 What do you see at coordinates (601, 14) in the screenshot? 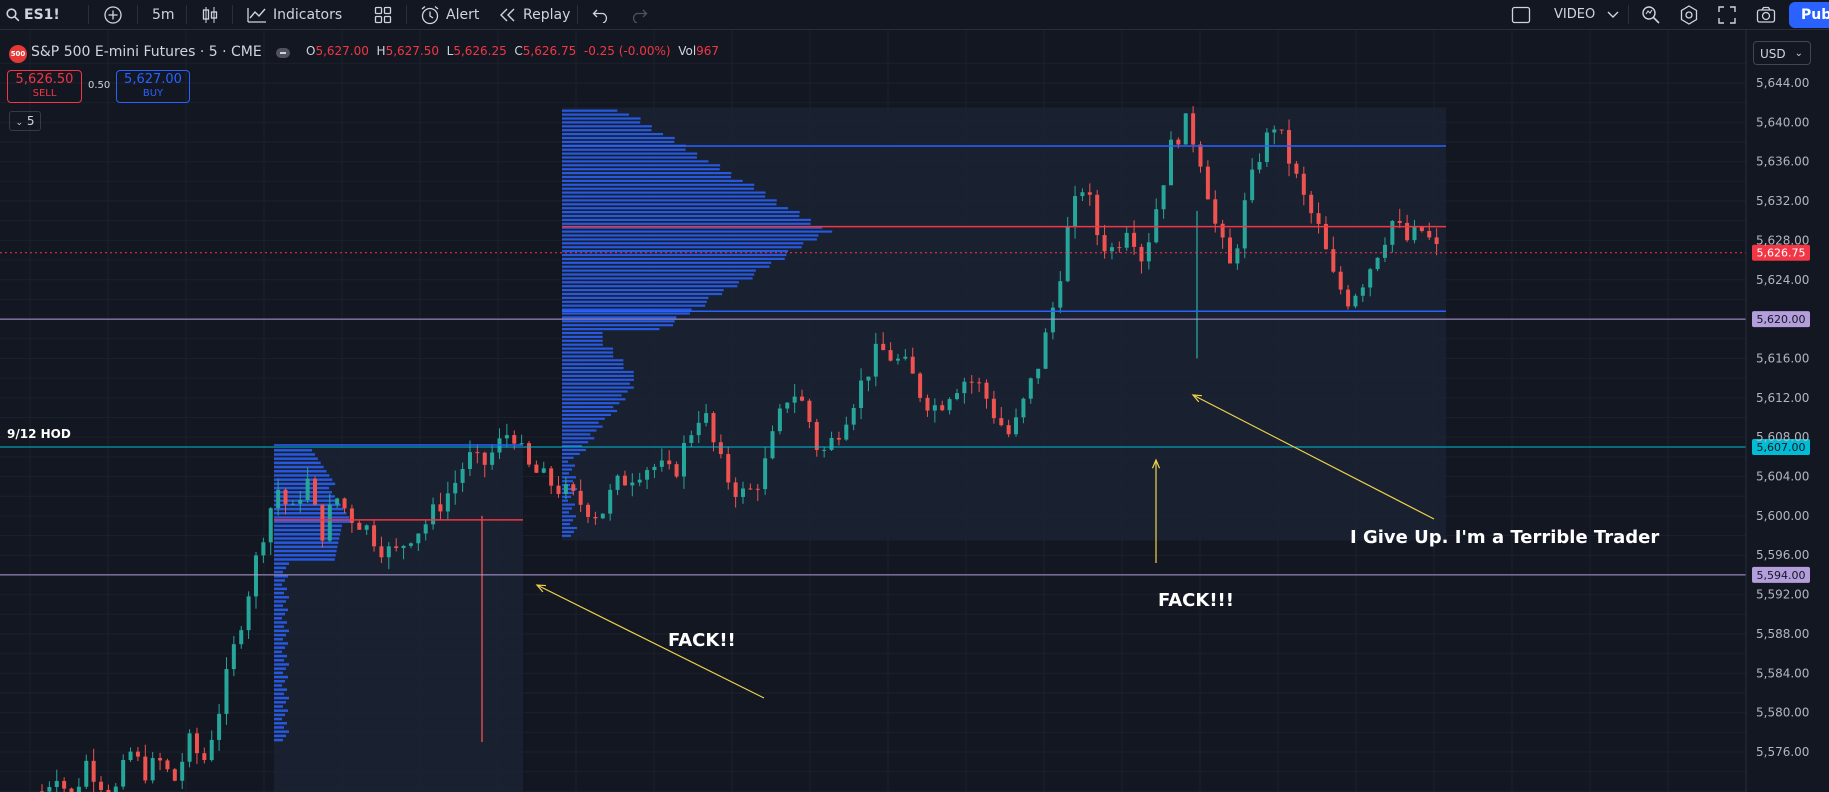
I see `undo-button` at bounding box center [601, 14].